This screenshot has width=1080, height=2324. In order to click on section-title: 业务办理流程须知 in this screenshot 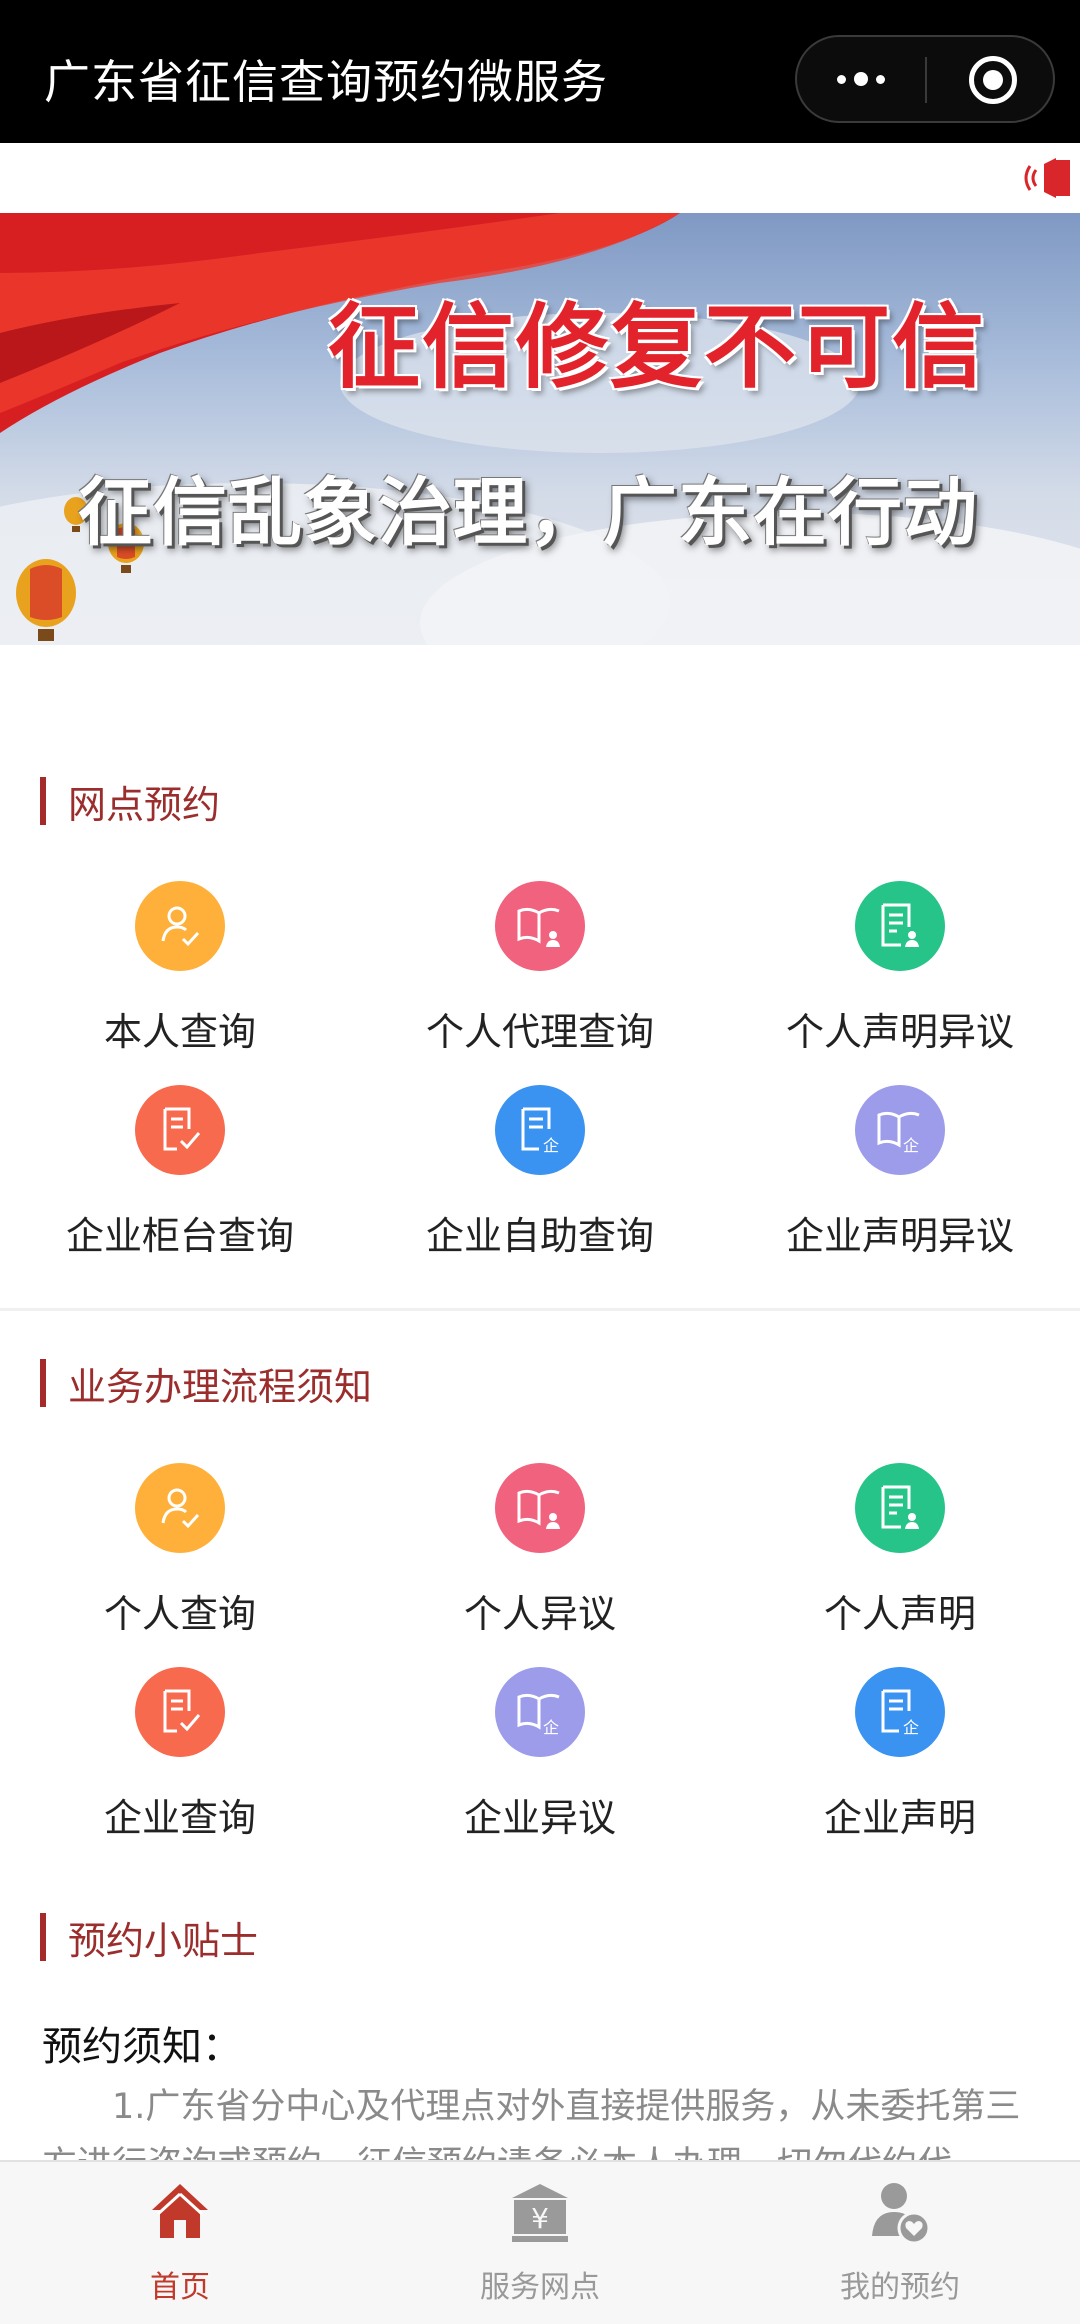, I will do `click(220, 1386)`.